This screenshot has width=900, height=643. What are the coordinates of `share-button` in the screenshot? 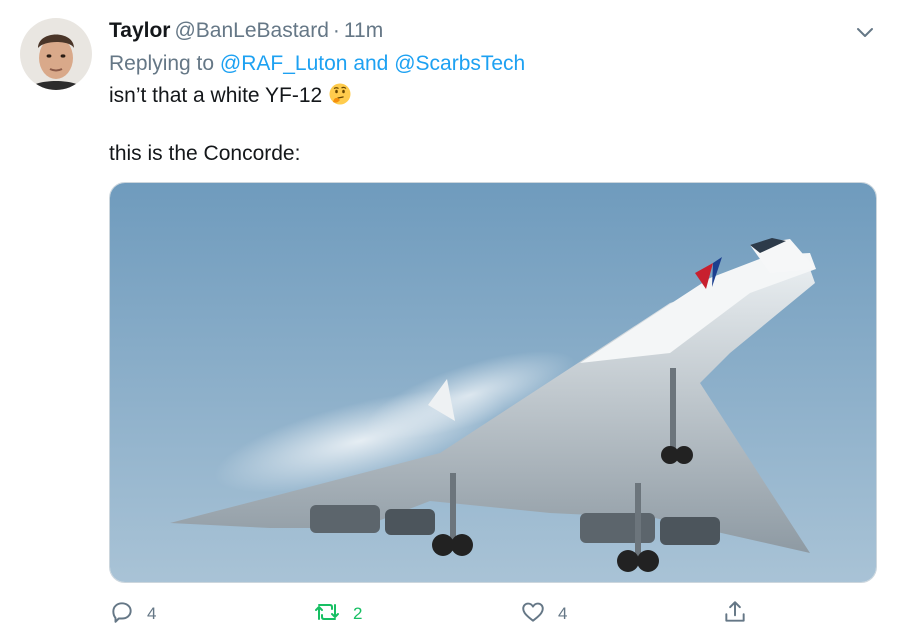 It's located at (735, 614).